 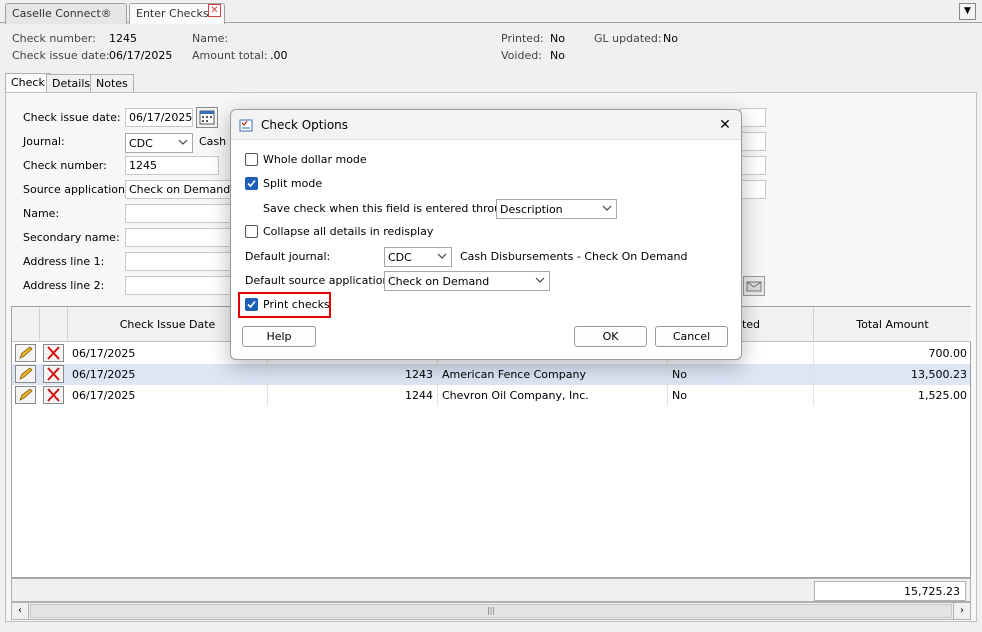 I want to click on name-input, so click(x=180, y=213).